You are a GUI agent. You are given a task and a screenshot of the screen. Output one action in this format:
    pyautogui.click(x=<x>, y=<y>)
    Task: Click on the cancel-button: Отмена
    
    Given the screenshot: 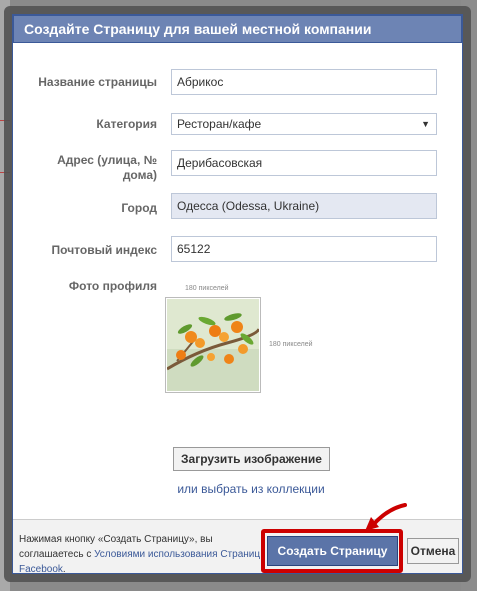 What is the action you would take?
    pyautogui.click(x=433, y=551)
    